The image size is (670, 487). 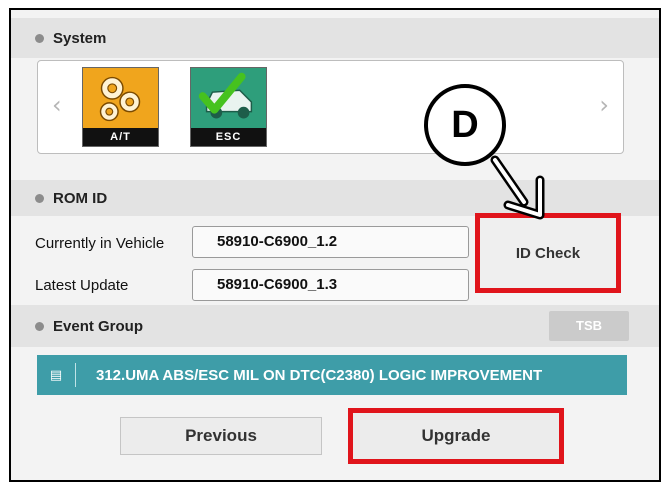 I want to click on callout-arrow-icon, so click(x=517, y=187).